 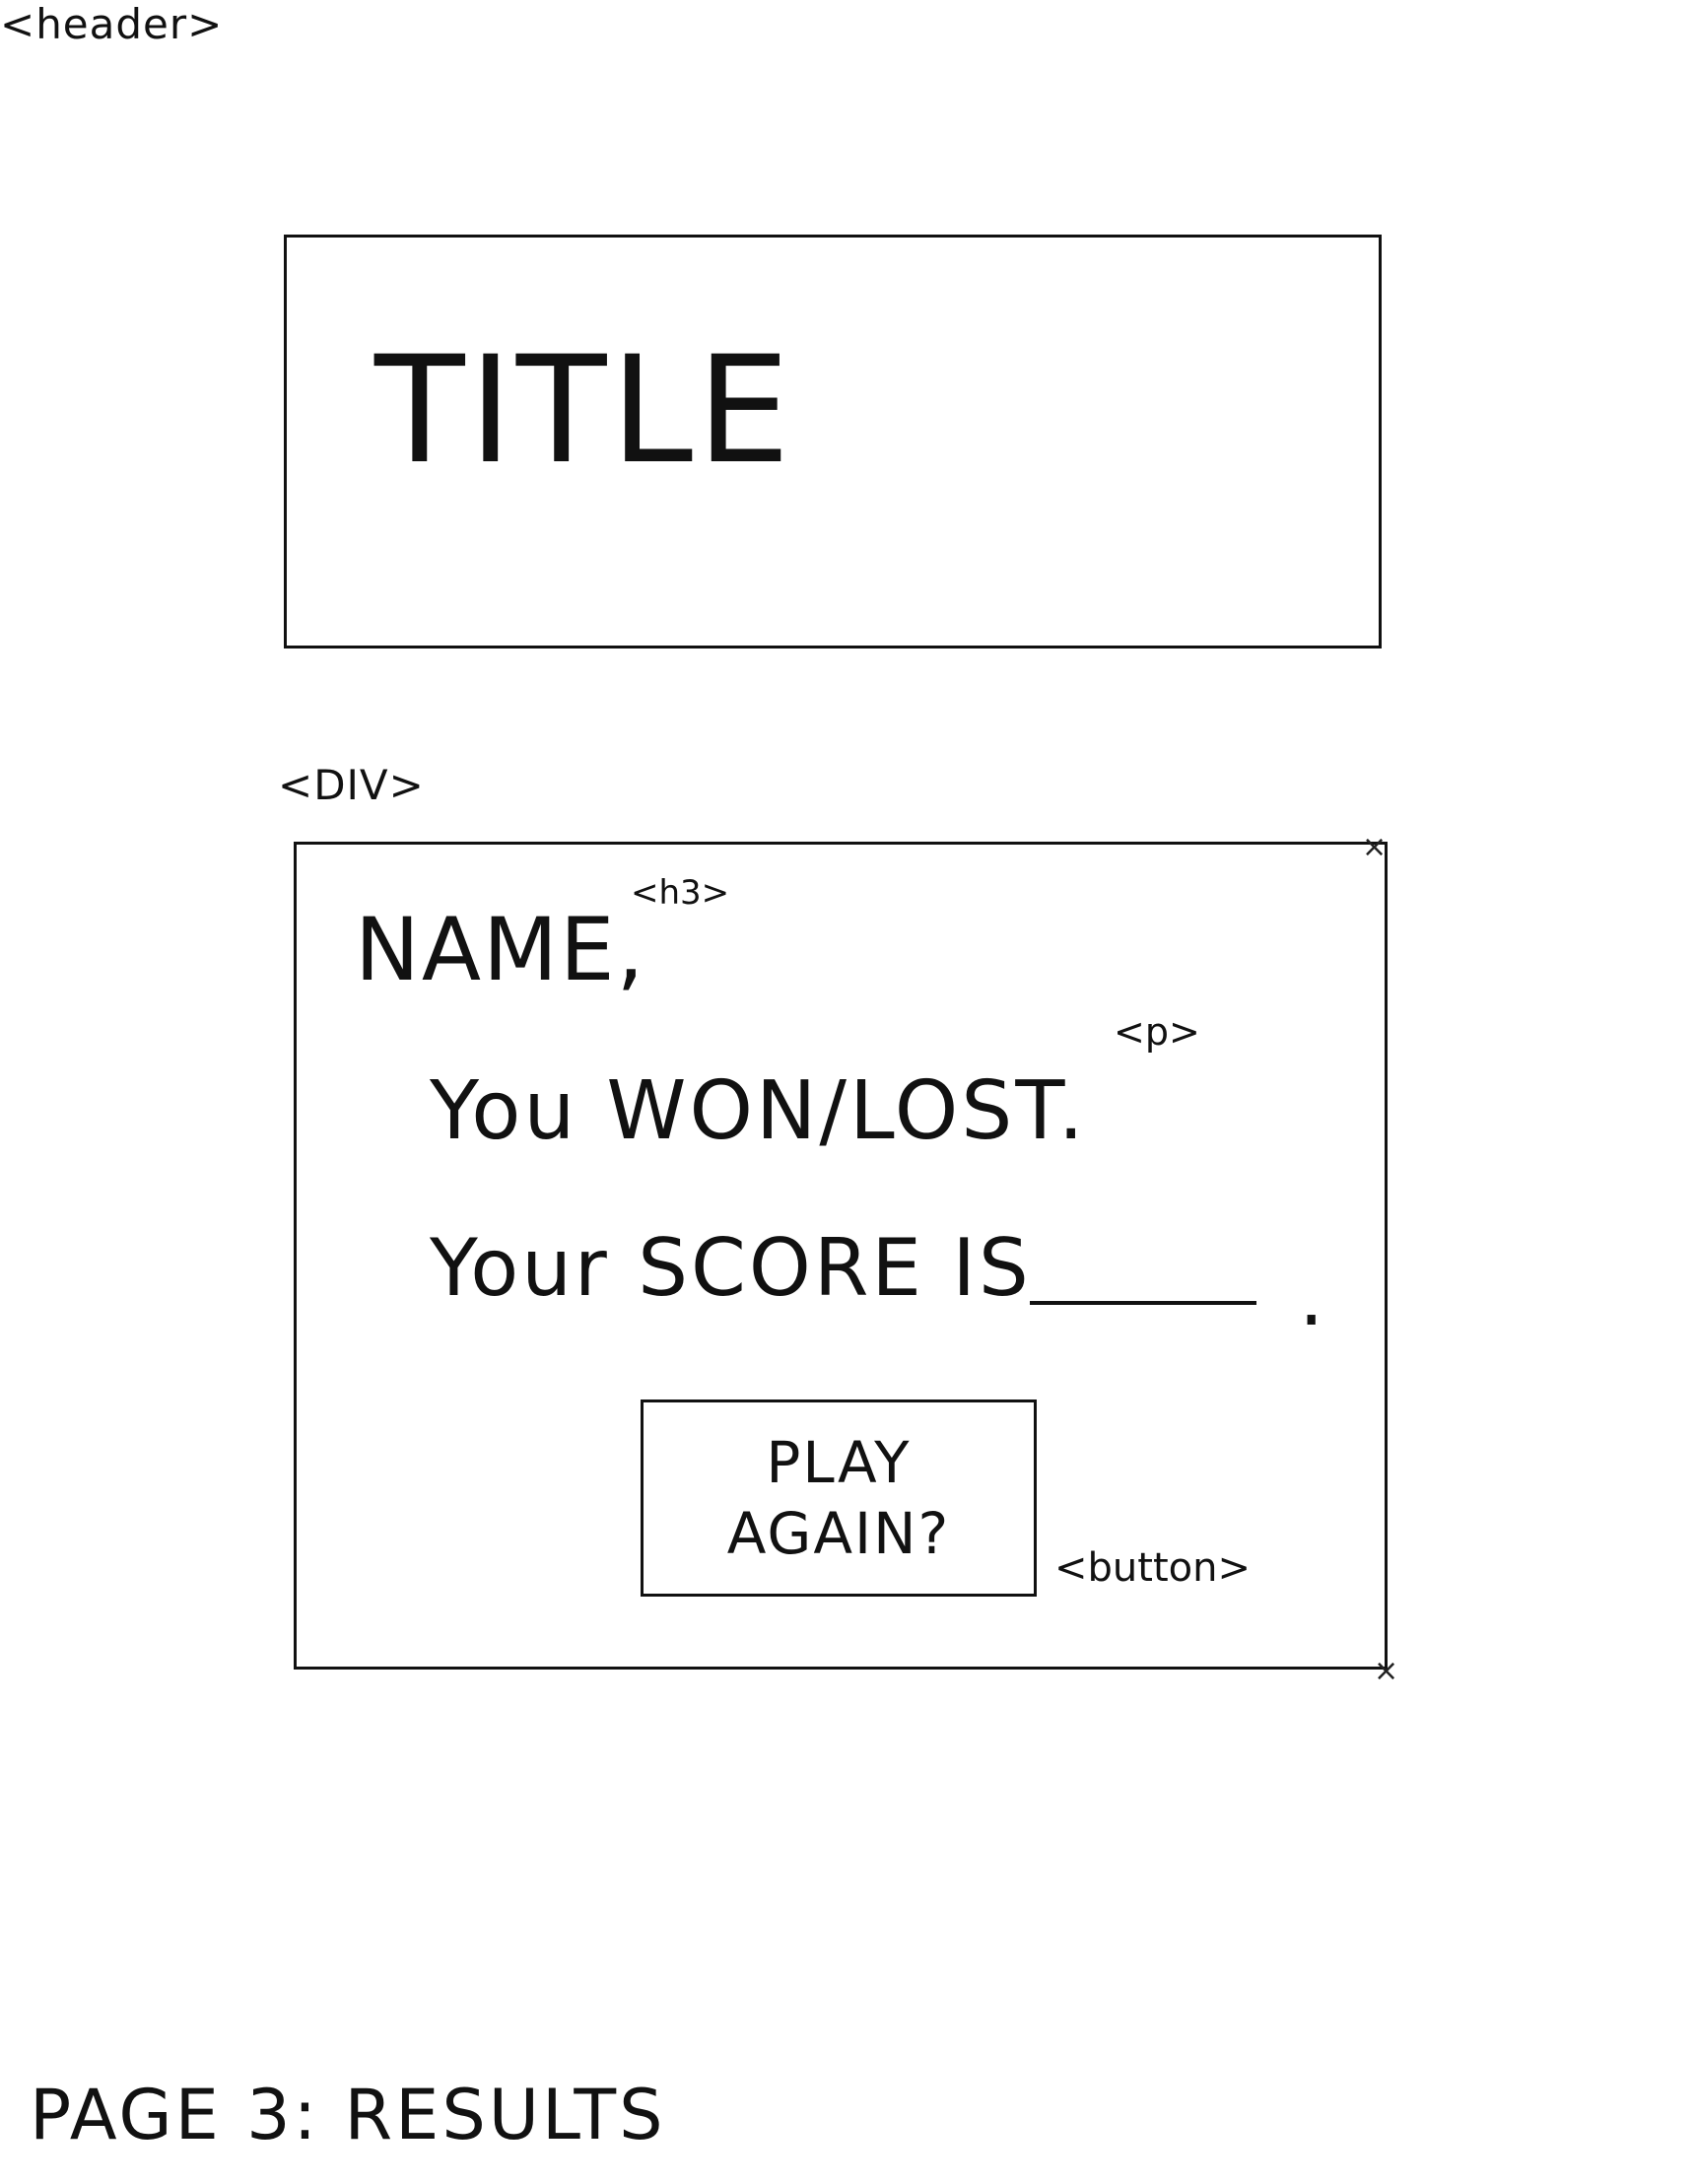 I want to click on player-name-heading: NAME,, so click(x=501, y=949).